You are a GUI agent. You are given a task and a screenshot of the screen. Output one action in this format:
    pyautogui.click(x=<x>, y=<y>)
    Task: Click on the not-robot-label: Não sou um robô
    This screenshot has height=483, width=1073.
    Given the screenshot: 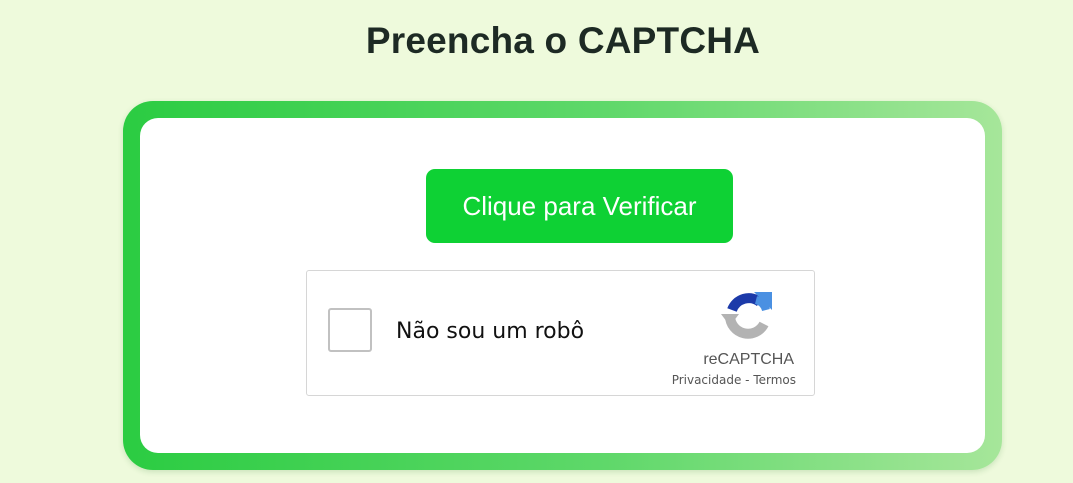 What is the action you would take?
    pyautogui.click(x=490, y=331)
    